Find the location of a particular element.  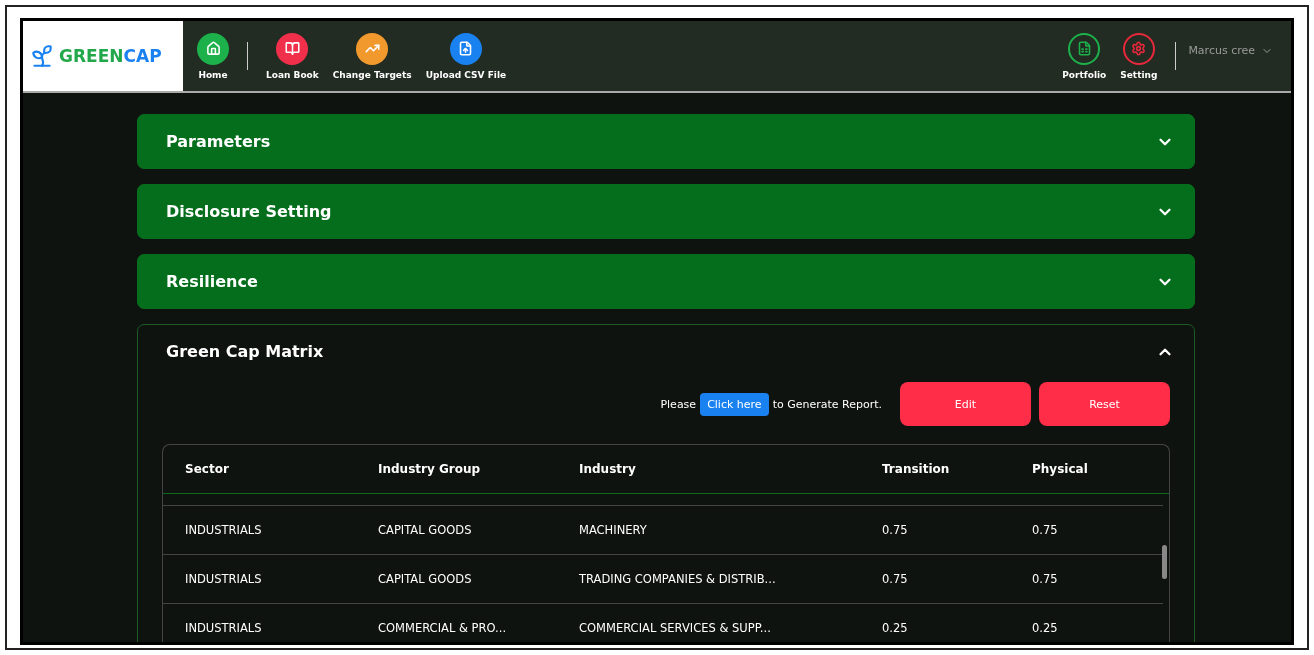

nav-button: Home is located at coordinates (213, 56).